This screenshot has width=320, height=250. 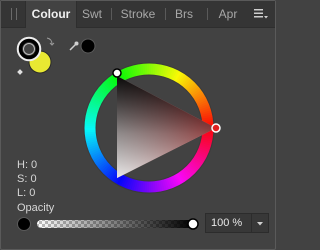 I want to click on tab-swatches: Swt, so click(x=92, y=14).